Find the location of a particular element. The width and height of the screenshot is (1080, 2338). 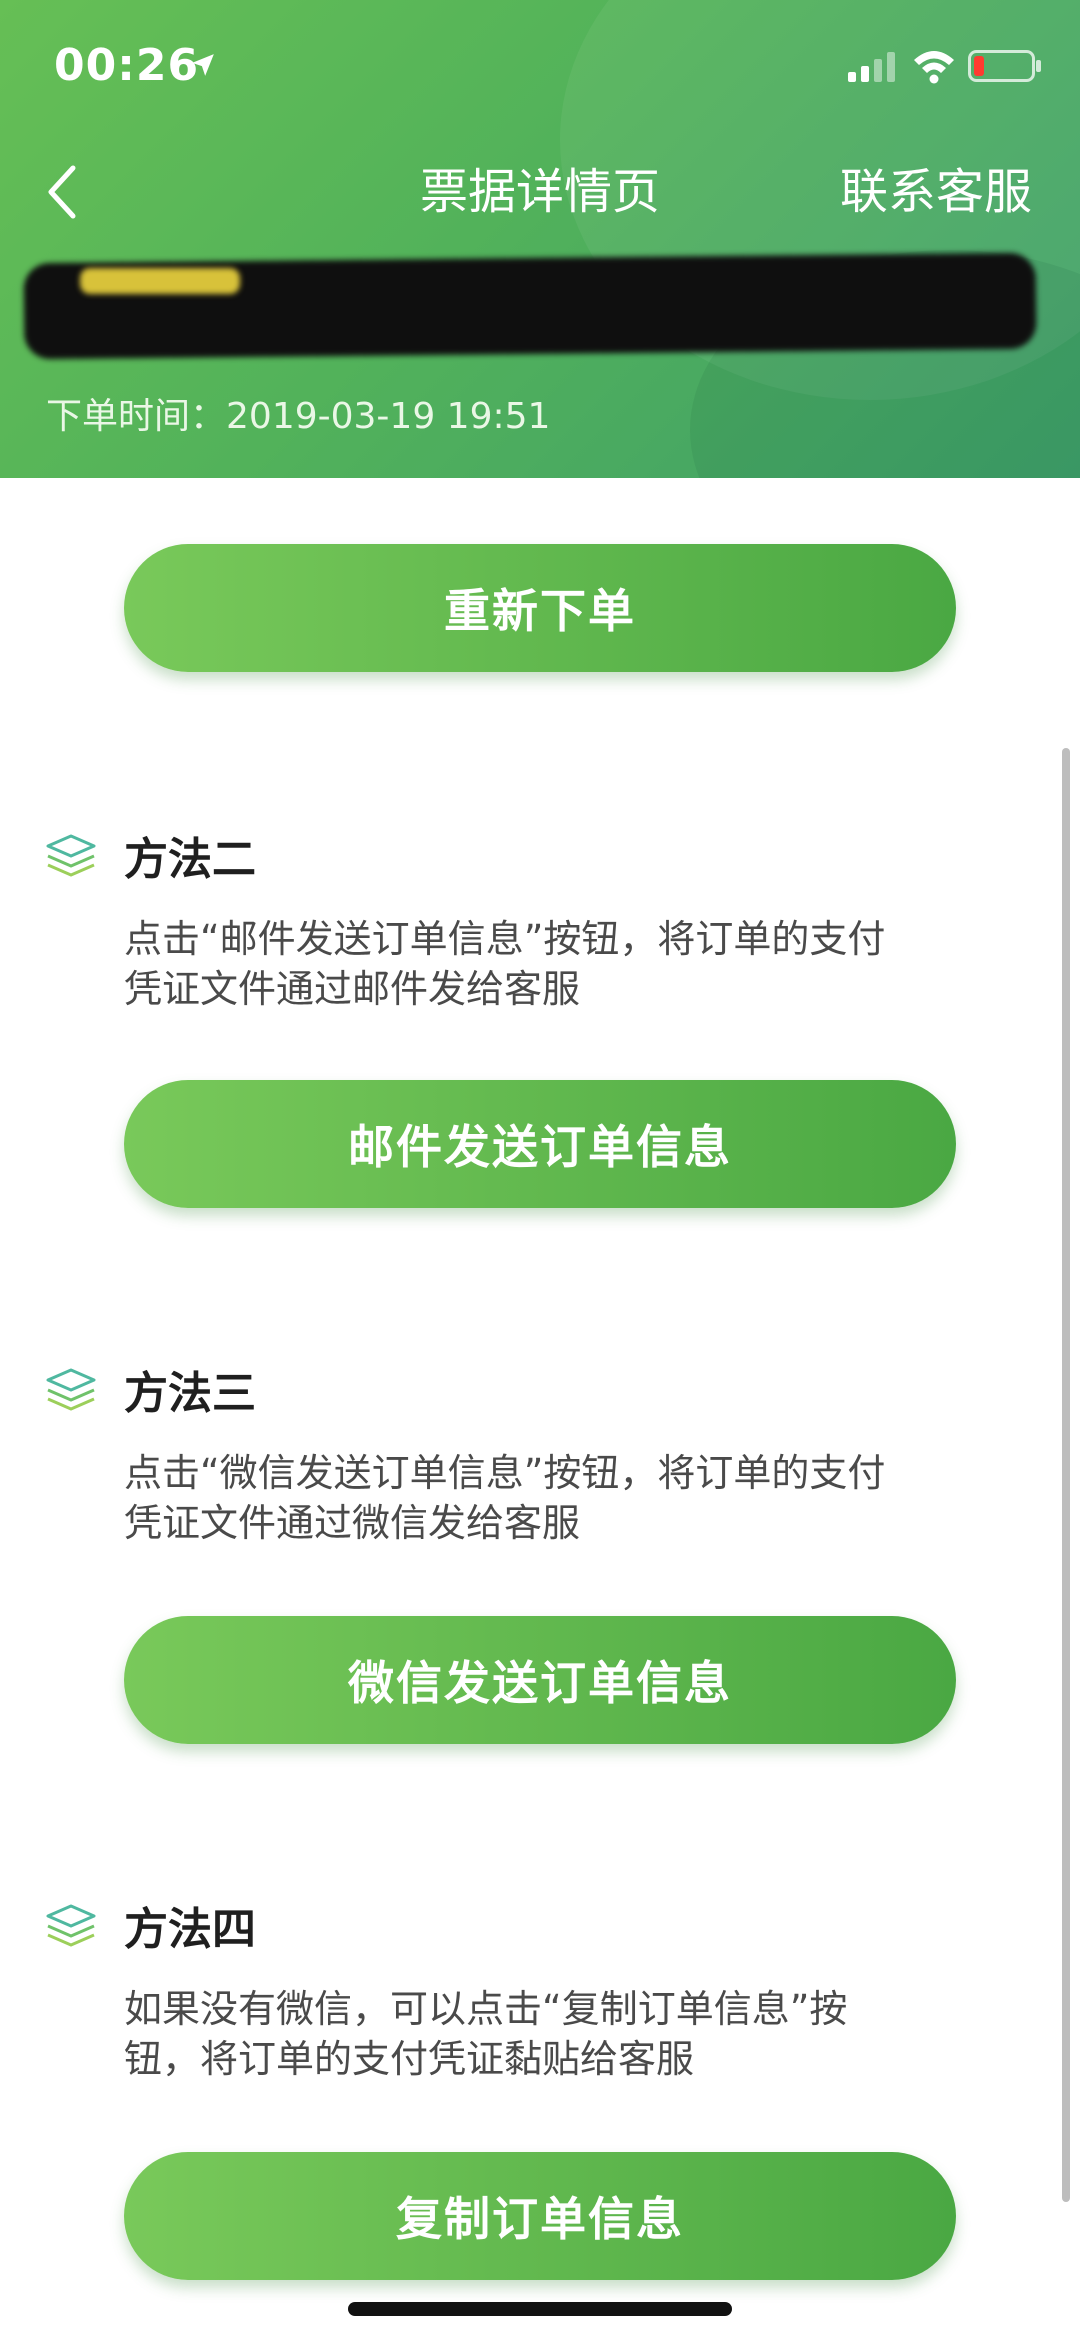

method-three-title: 方法三 is located at coordinates (190, 1393).